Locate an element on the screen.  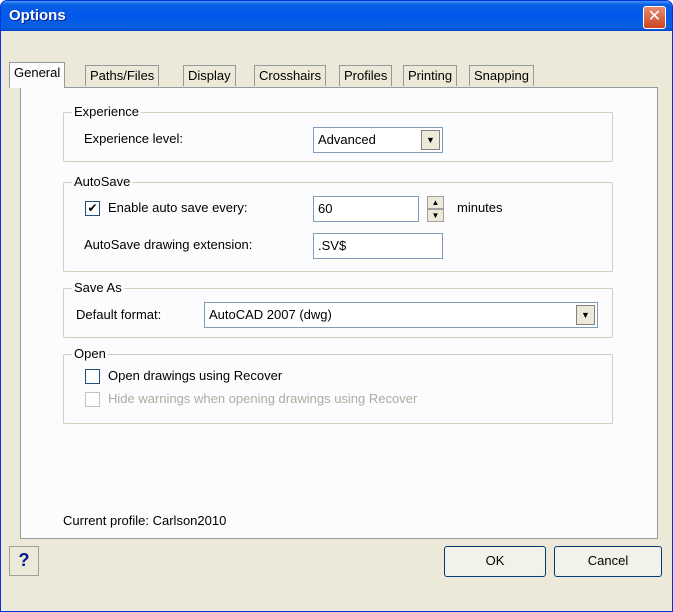
experience-level-value: Advanced is located at coordinates (347, 139).